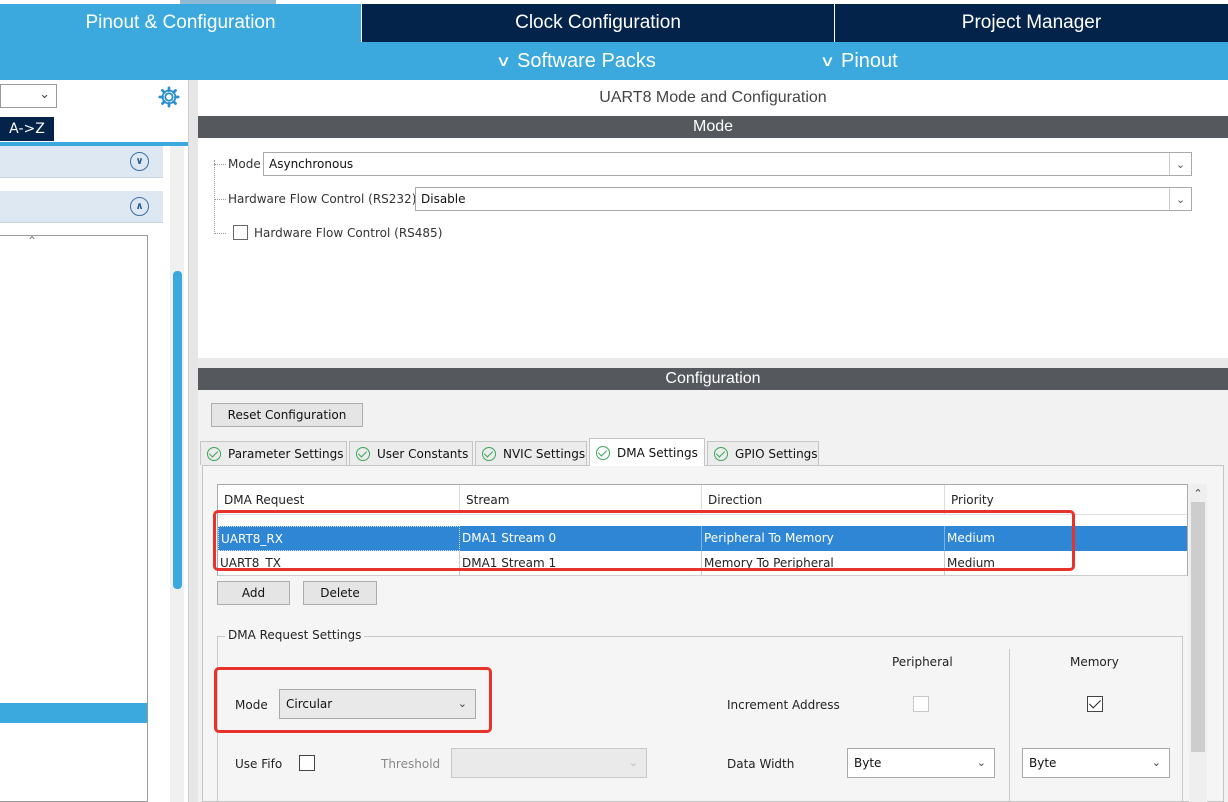 Image resolution: width=1228 pixels, height=802 pixels. I want to click on memory-data-width-value: Byte, so click(1043, 763).